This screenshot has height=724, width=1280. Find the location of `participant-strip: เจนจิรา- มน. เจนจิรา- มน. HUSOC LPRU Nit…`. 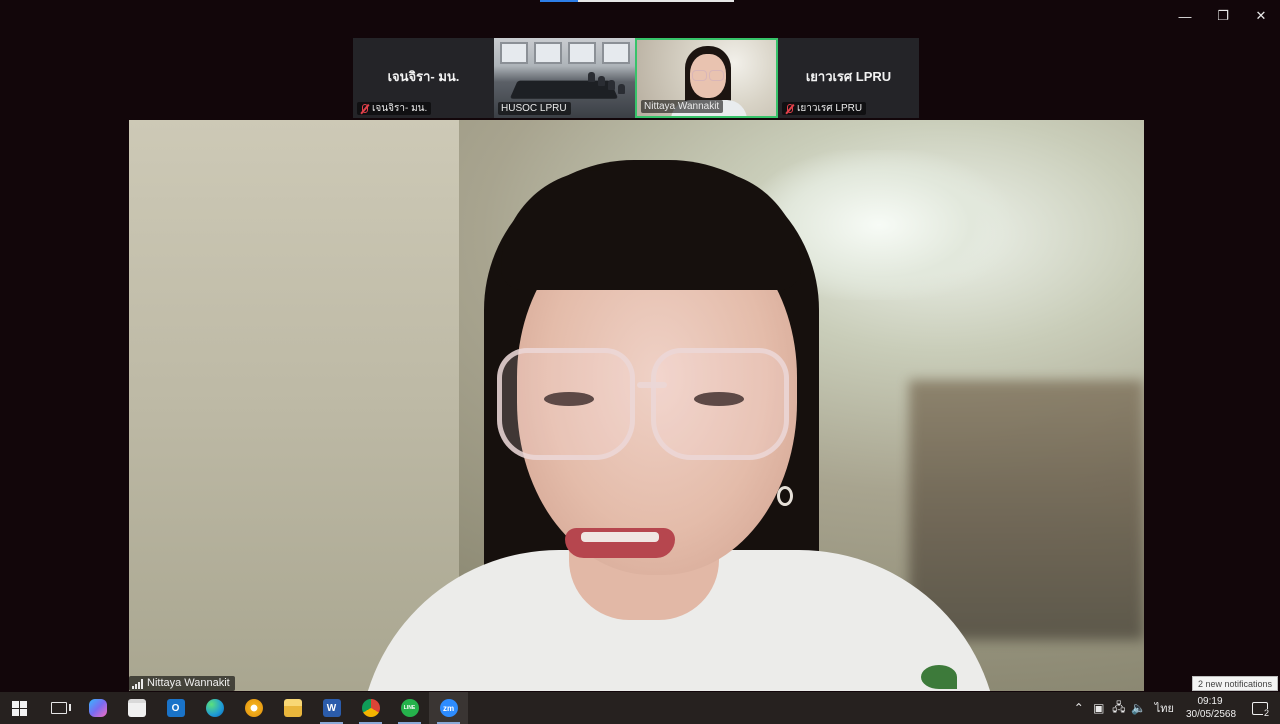

participant-strip: เจนจิรา- มน. เจนจิรา- มน. HUSOC LPRU Nit… is located at coordinates (636, 78).